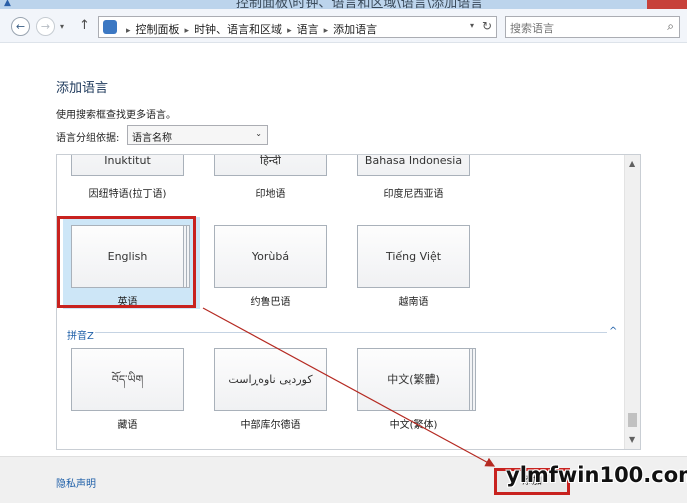  I want to click on breadcrumb-clock-language-region: 时钟、语言和区域, so click(238, 29).